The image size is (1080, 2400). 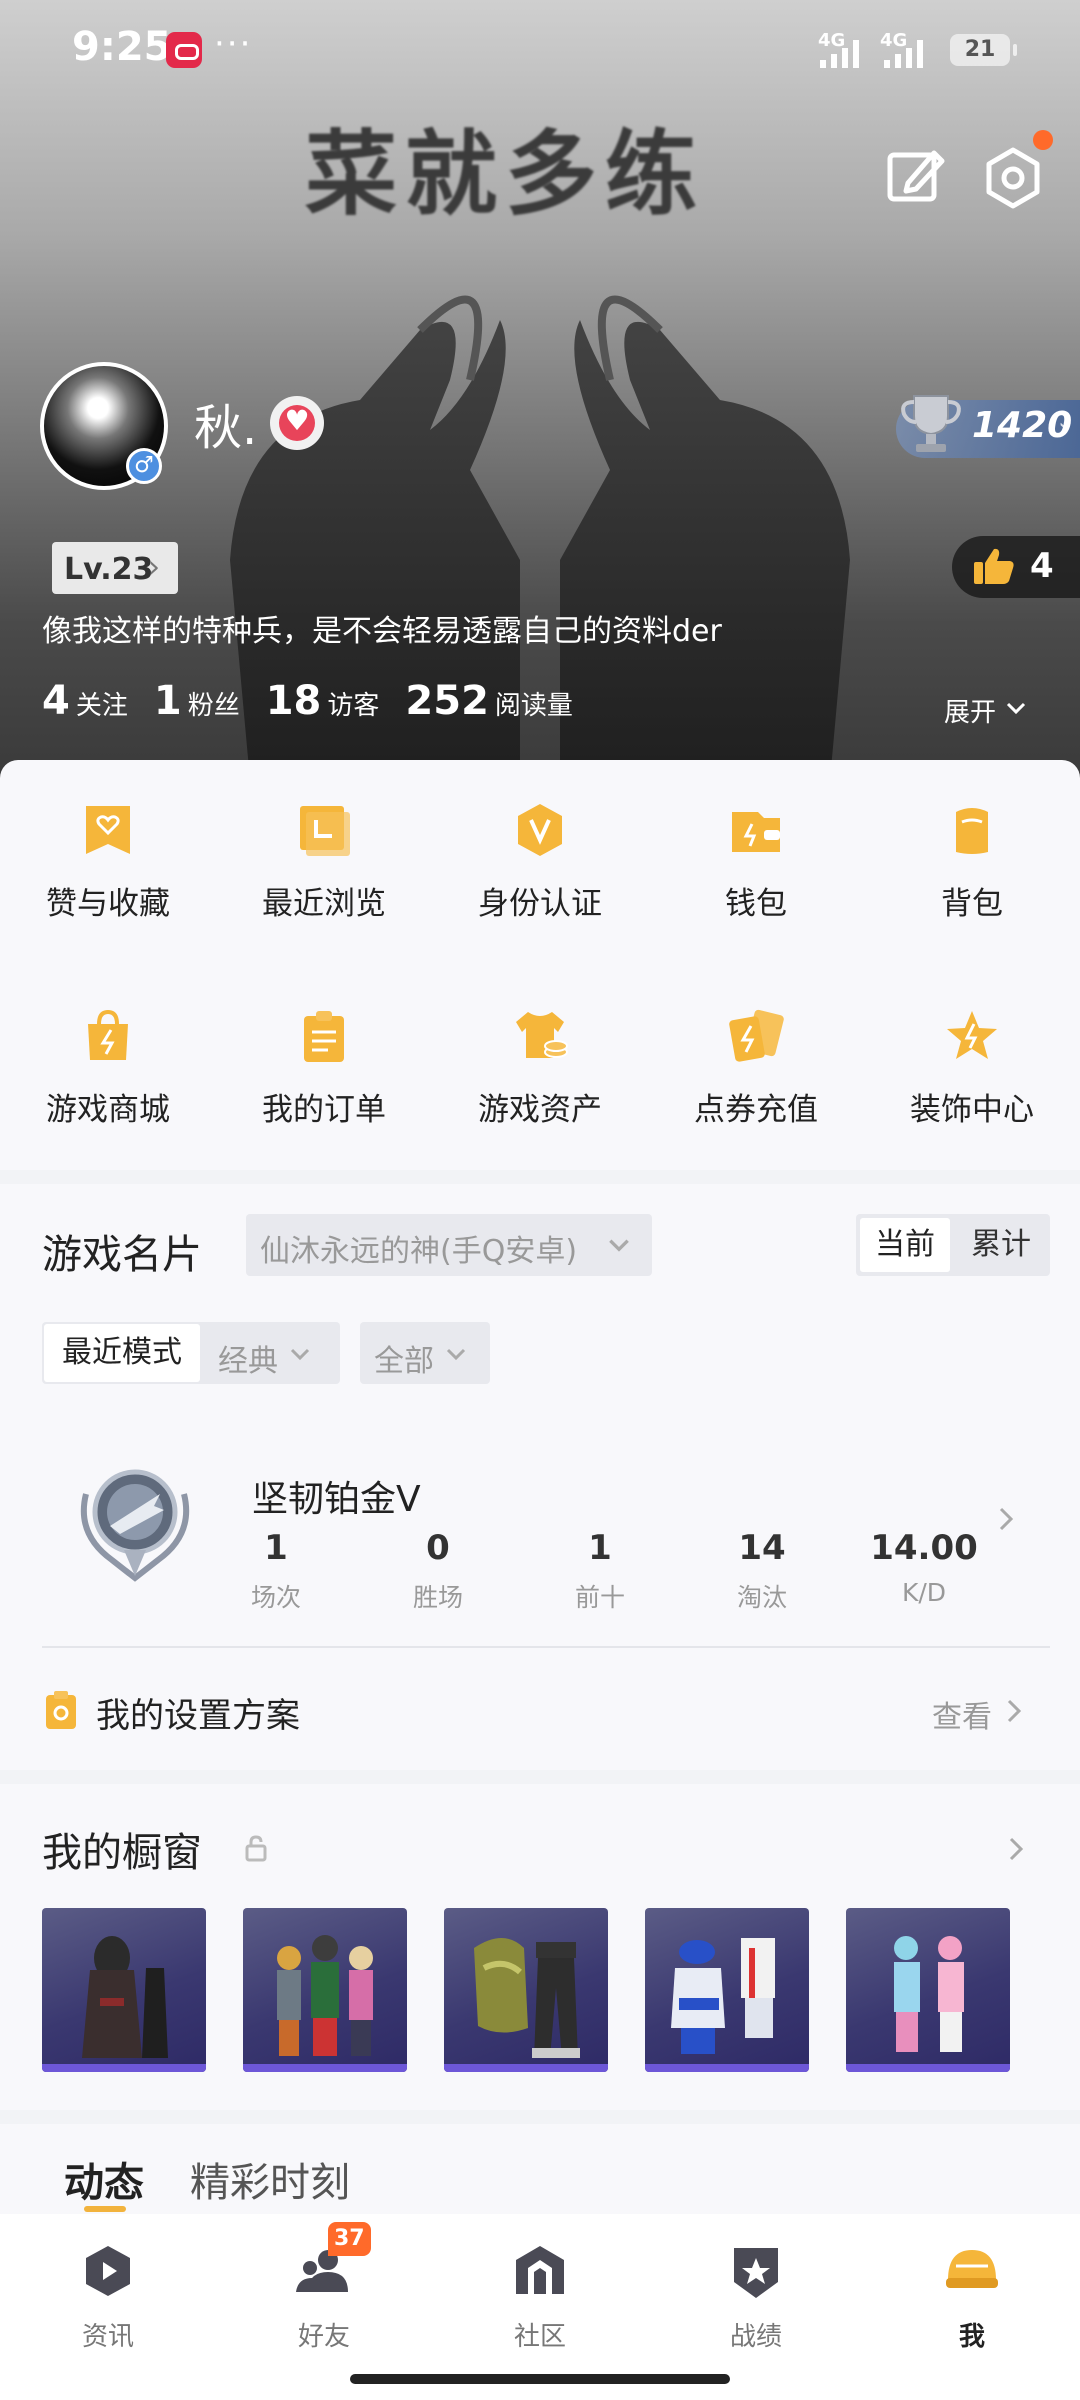 I want to click on menu-backpack: 背包, so click(x=972, y=877).